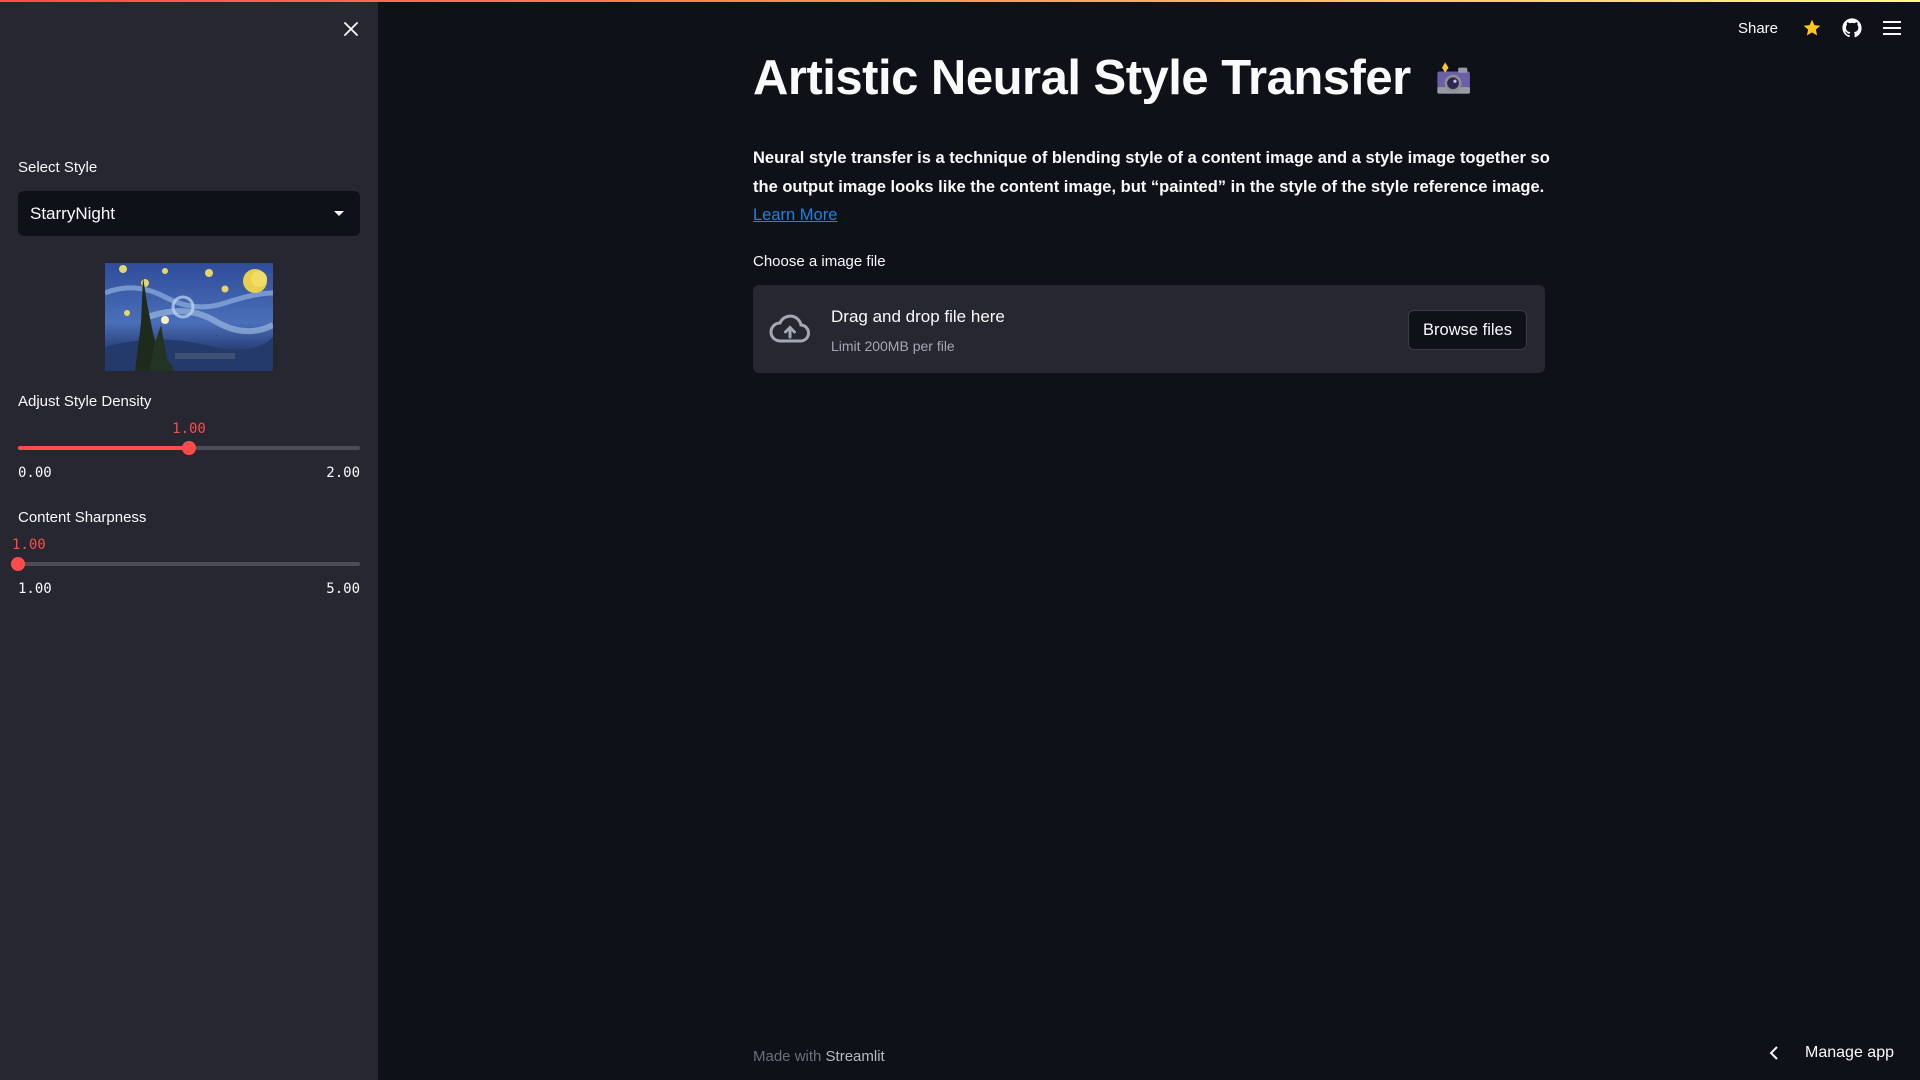 The image size is (1920, 1080). Describe the element at coordinates (82, 517) in the screenshot. I see `content-sharpness-label: Content Sharpness` at that location.